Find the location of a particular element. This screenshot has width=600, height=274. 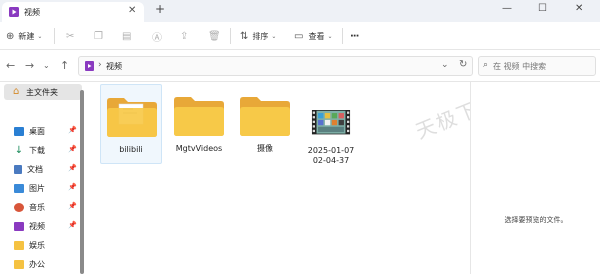

file-item-mgtvvideos: MgtvVideos is located at coordinates (199, 124).